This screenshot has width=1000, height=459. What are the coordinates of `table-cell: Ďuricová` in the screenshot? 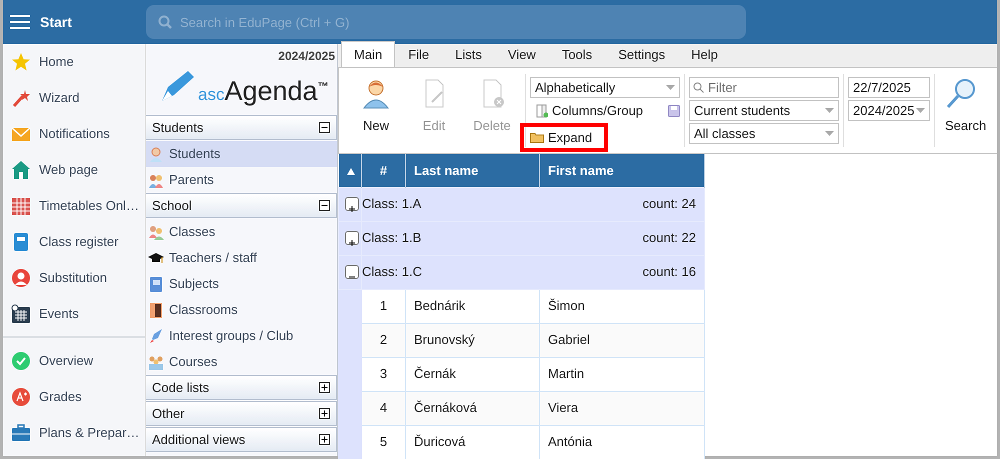 It's located at (473, 442).